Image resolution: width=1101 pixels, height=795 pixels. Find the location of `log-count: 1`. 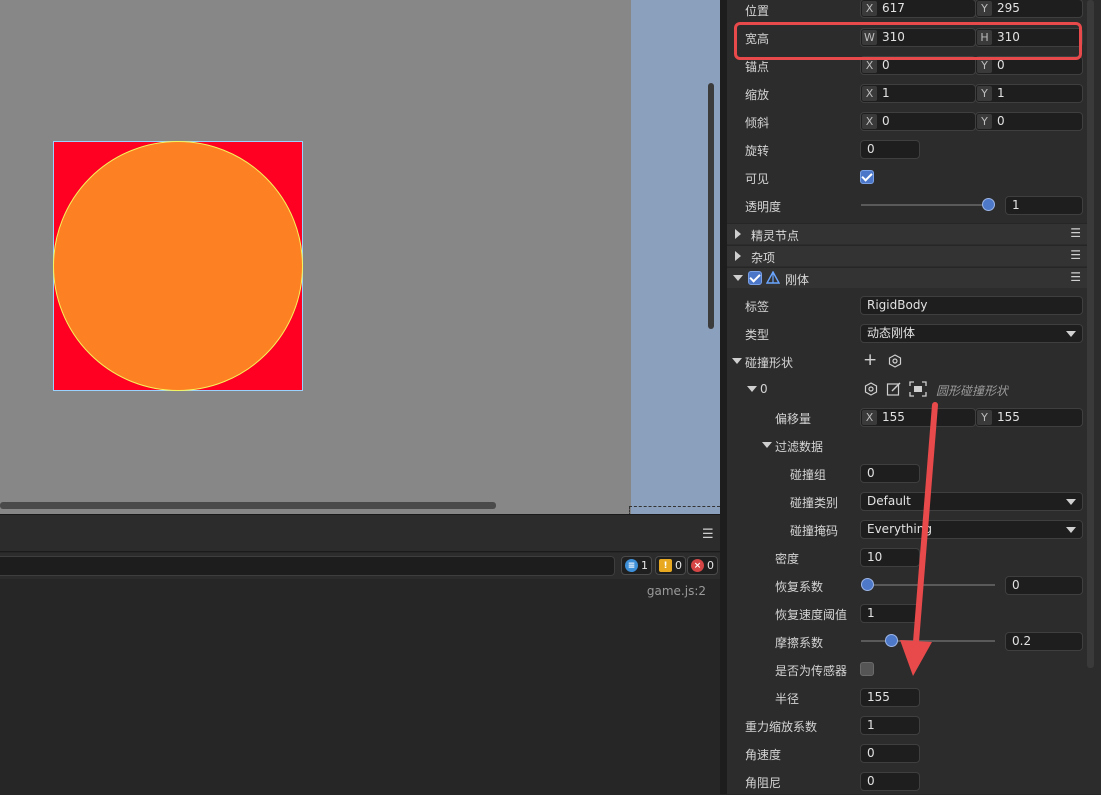

log-count: 1 is located at coordinates (644, 565).